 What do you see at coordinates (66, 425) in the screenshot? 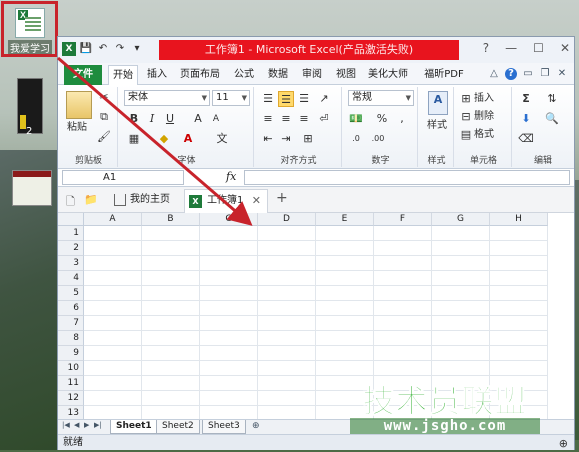
I see `first-sheet-icon: |◀` at bounding box center [66, 425].